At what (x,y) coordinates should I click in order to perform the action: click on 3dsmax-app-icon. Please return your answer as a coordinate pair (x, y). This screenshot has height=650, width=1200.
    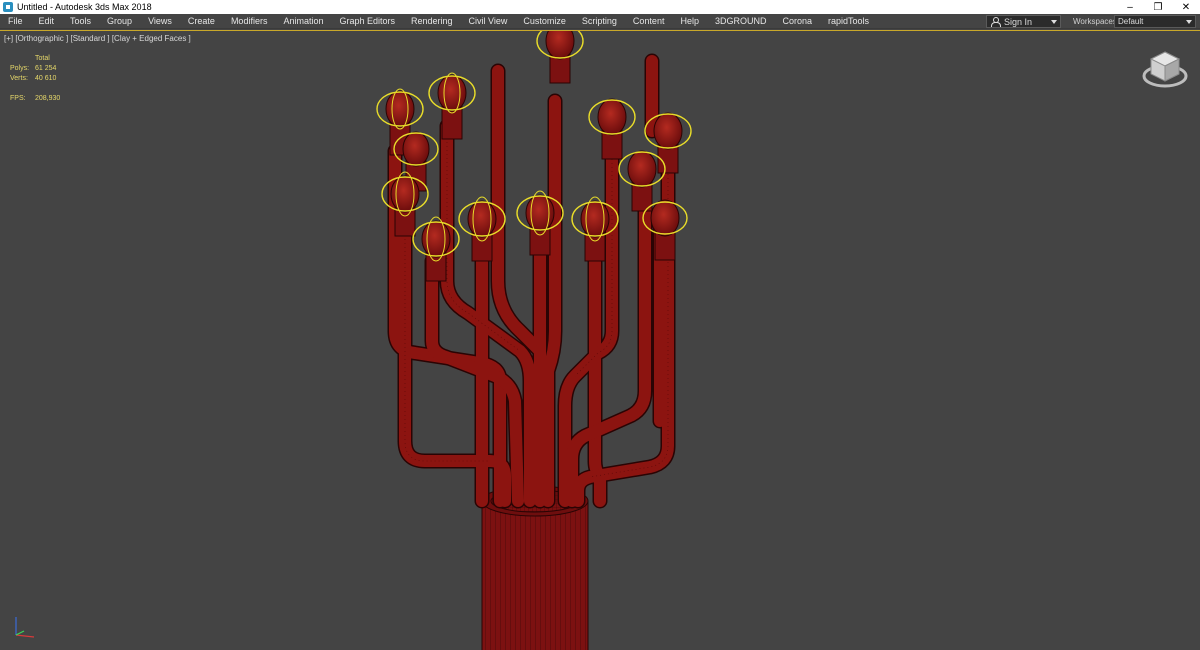
    Looking at the image, I should click on (8, 7).